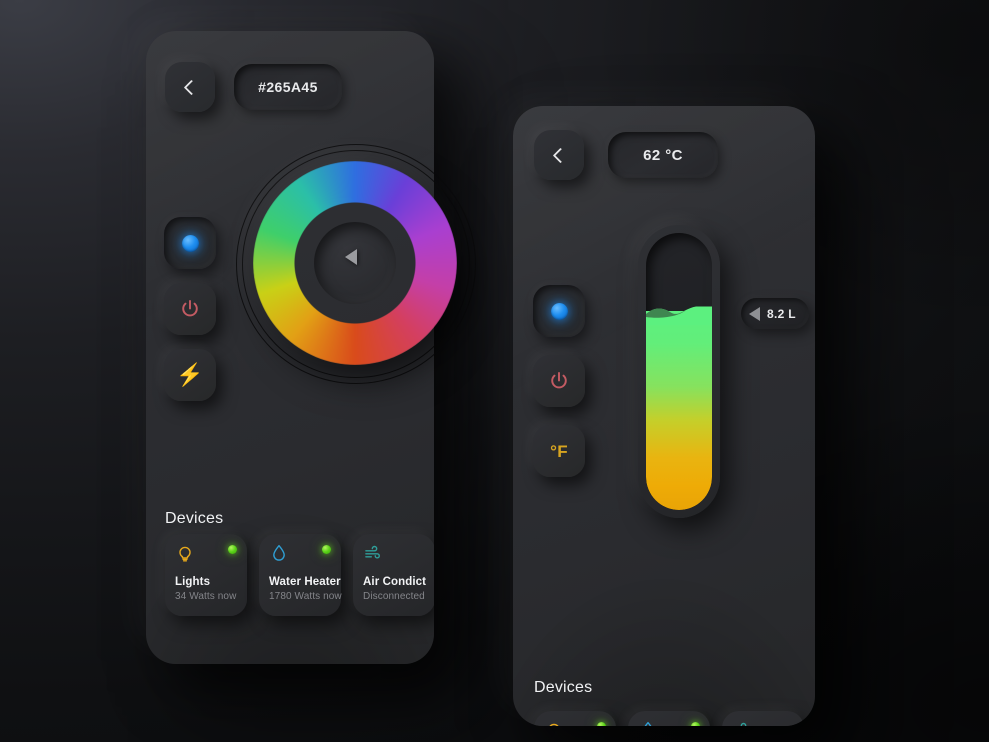 The width and height of the screenshot is (989, 742). Describe the element at coordinates (679, 315) in the screenshot. I see `tank-liquid-surface` at that location.